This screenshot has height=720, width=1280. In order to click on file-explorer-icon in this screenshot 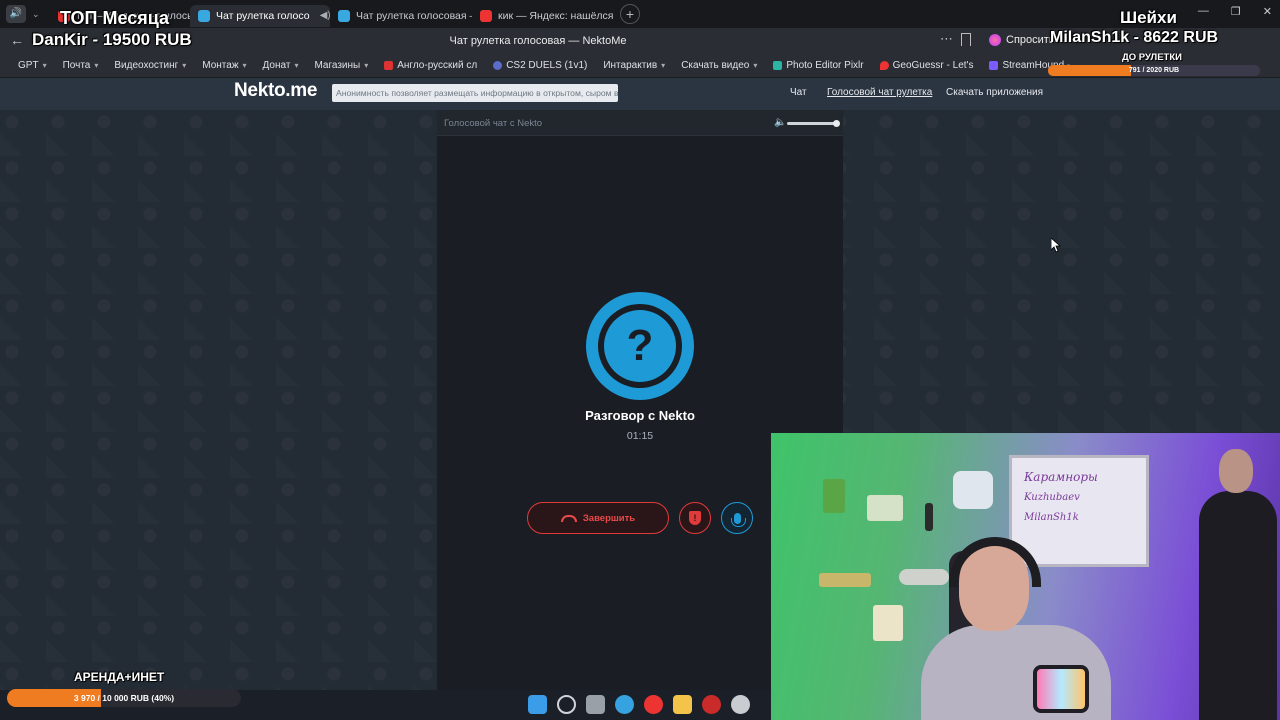, I will do `click(682, 704)`.